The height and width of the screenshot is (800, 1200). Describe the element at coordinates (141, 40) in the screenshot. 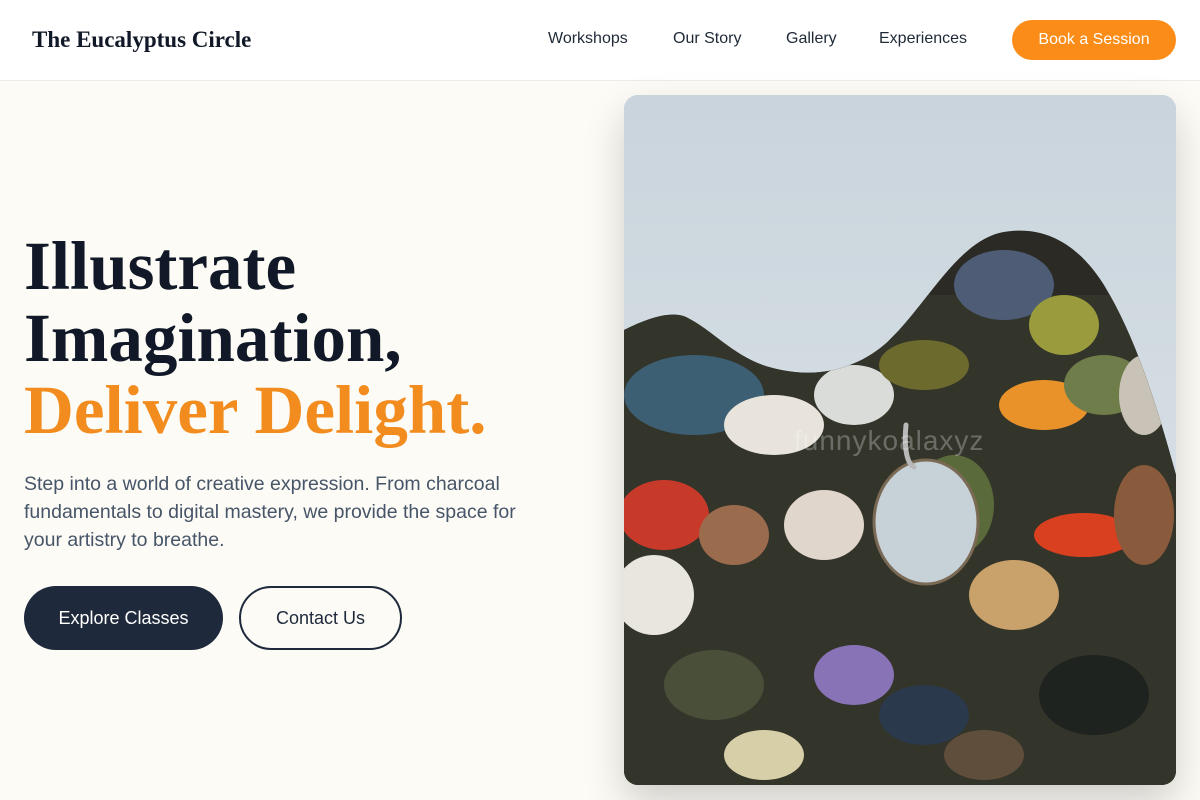

I see `brand-logo: The Eucalyptus Circle` at that location.